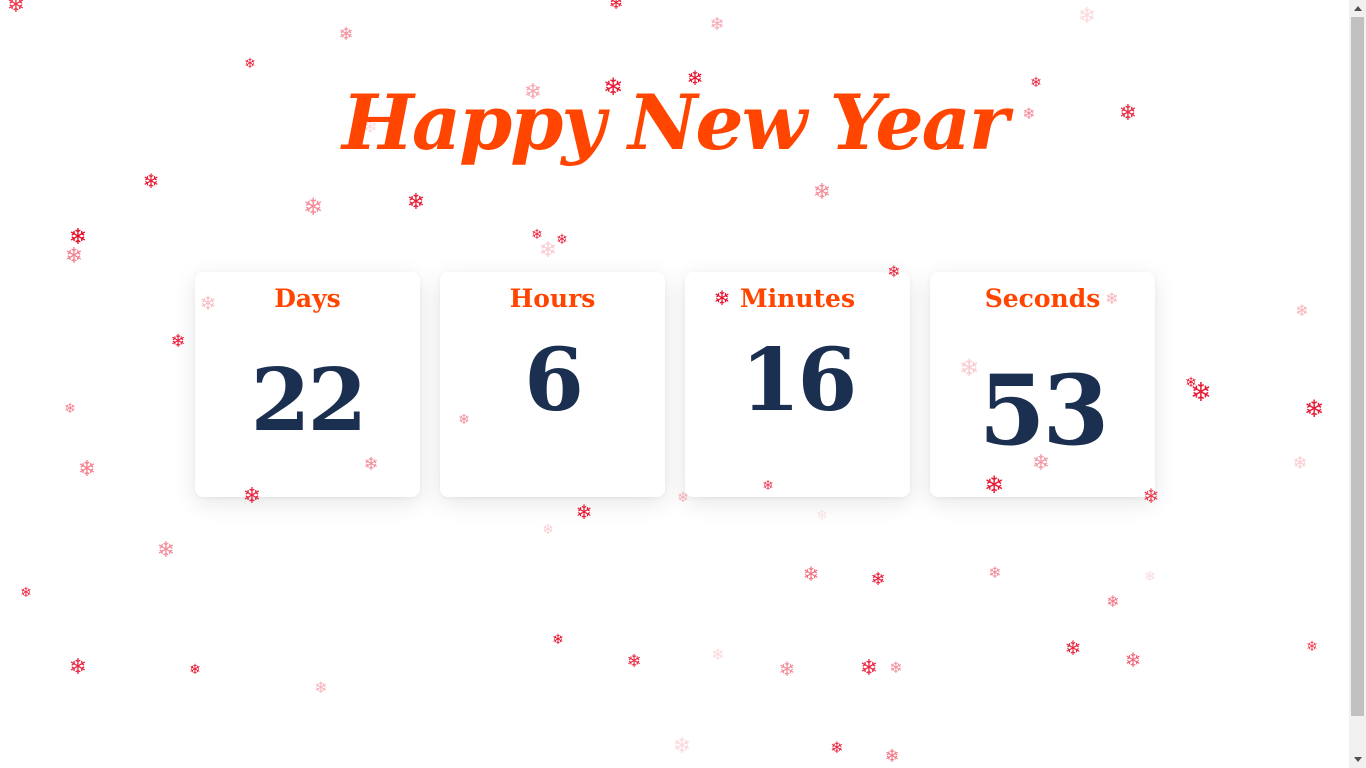 The height and width of the screenshot is (768, 1366). I want to click on minutes-card: Minutes 16, so click(797, 384).